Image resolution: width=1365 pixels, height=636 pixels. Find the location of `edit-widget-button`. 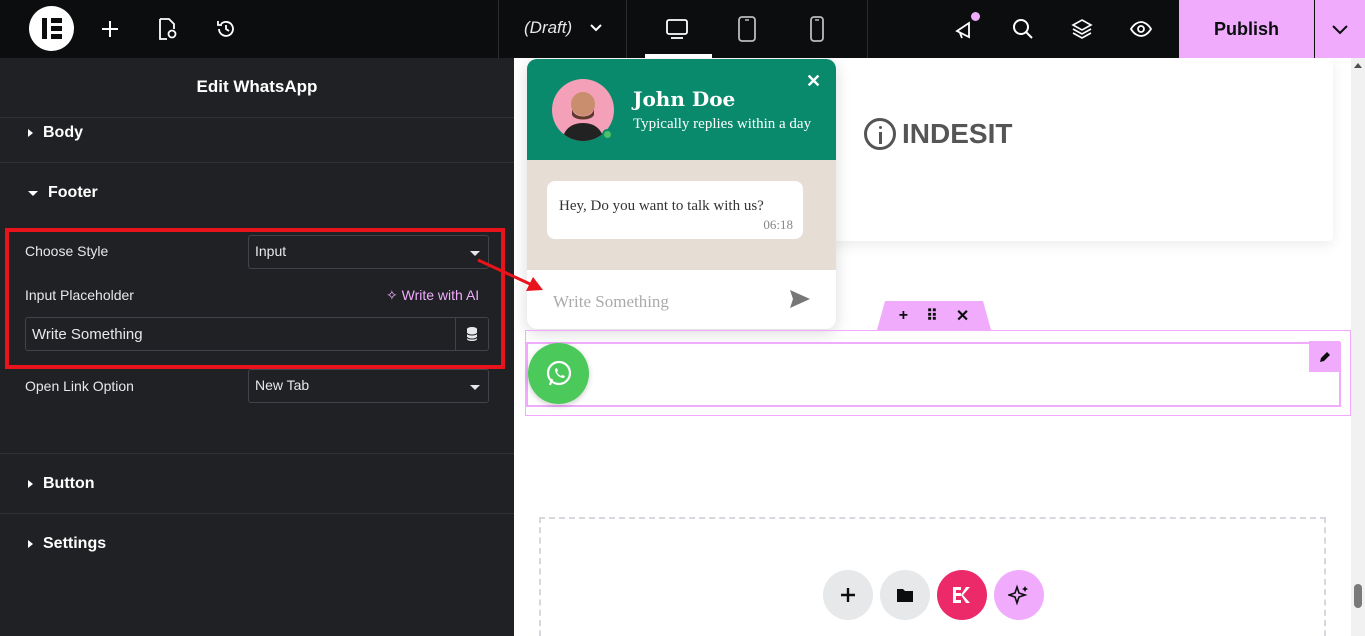

edit-widget-button is located at coordinates (1324, 356).